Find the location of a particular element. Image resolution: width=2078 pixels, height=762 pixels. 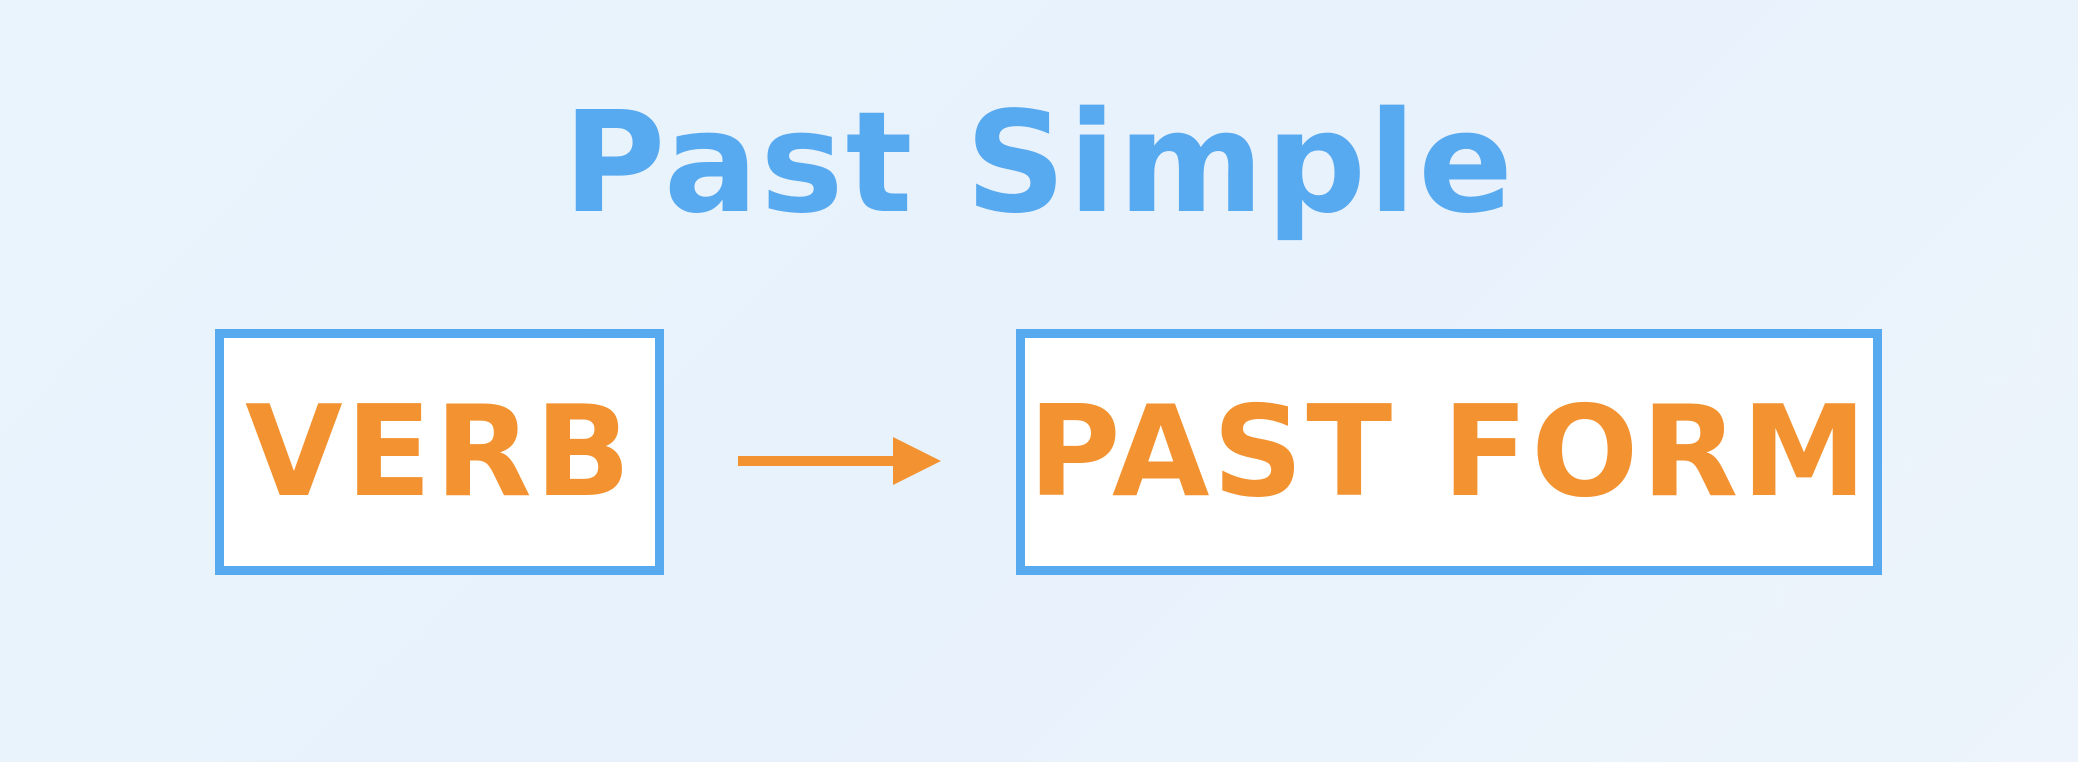

verb-label: VERB is located at coordinates (439, 451).